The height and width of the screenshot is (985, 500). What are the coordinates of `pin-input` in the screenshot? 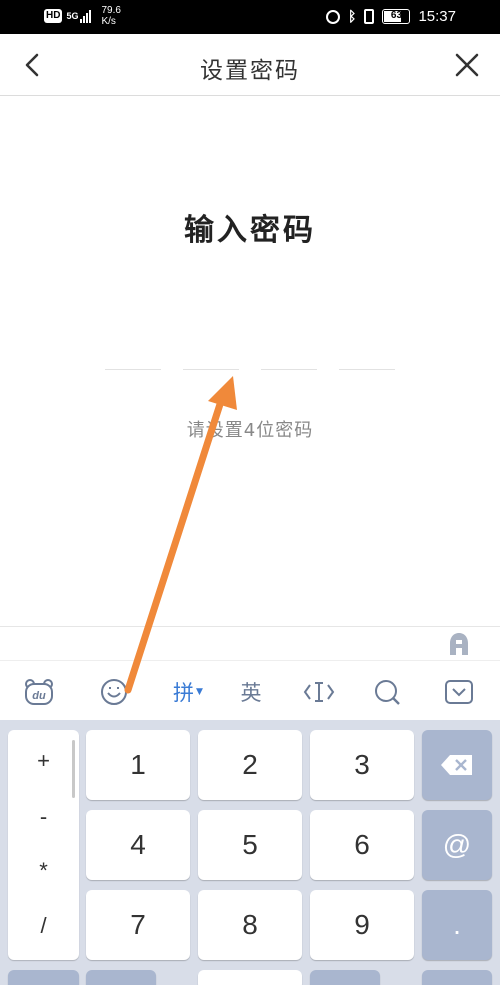 It's located at (250, 370).